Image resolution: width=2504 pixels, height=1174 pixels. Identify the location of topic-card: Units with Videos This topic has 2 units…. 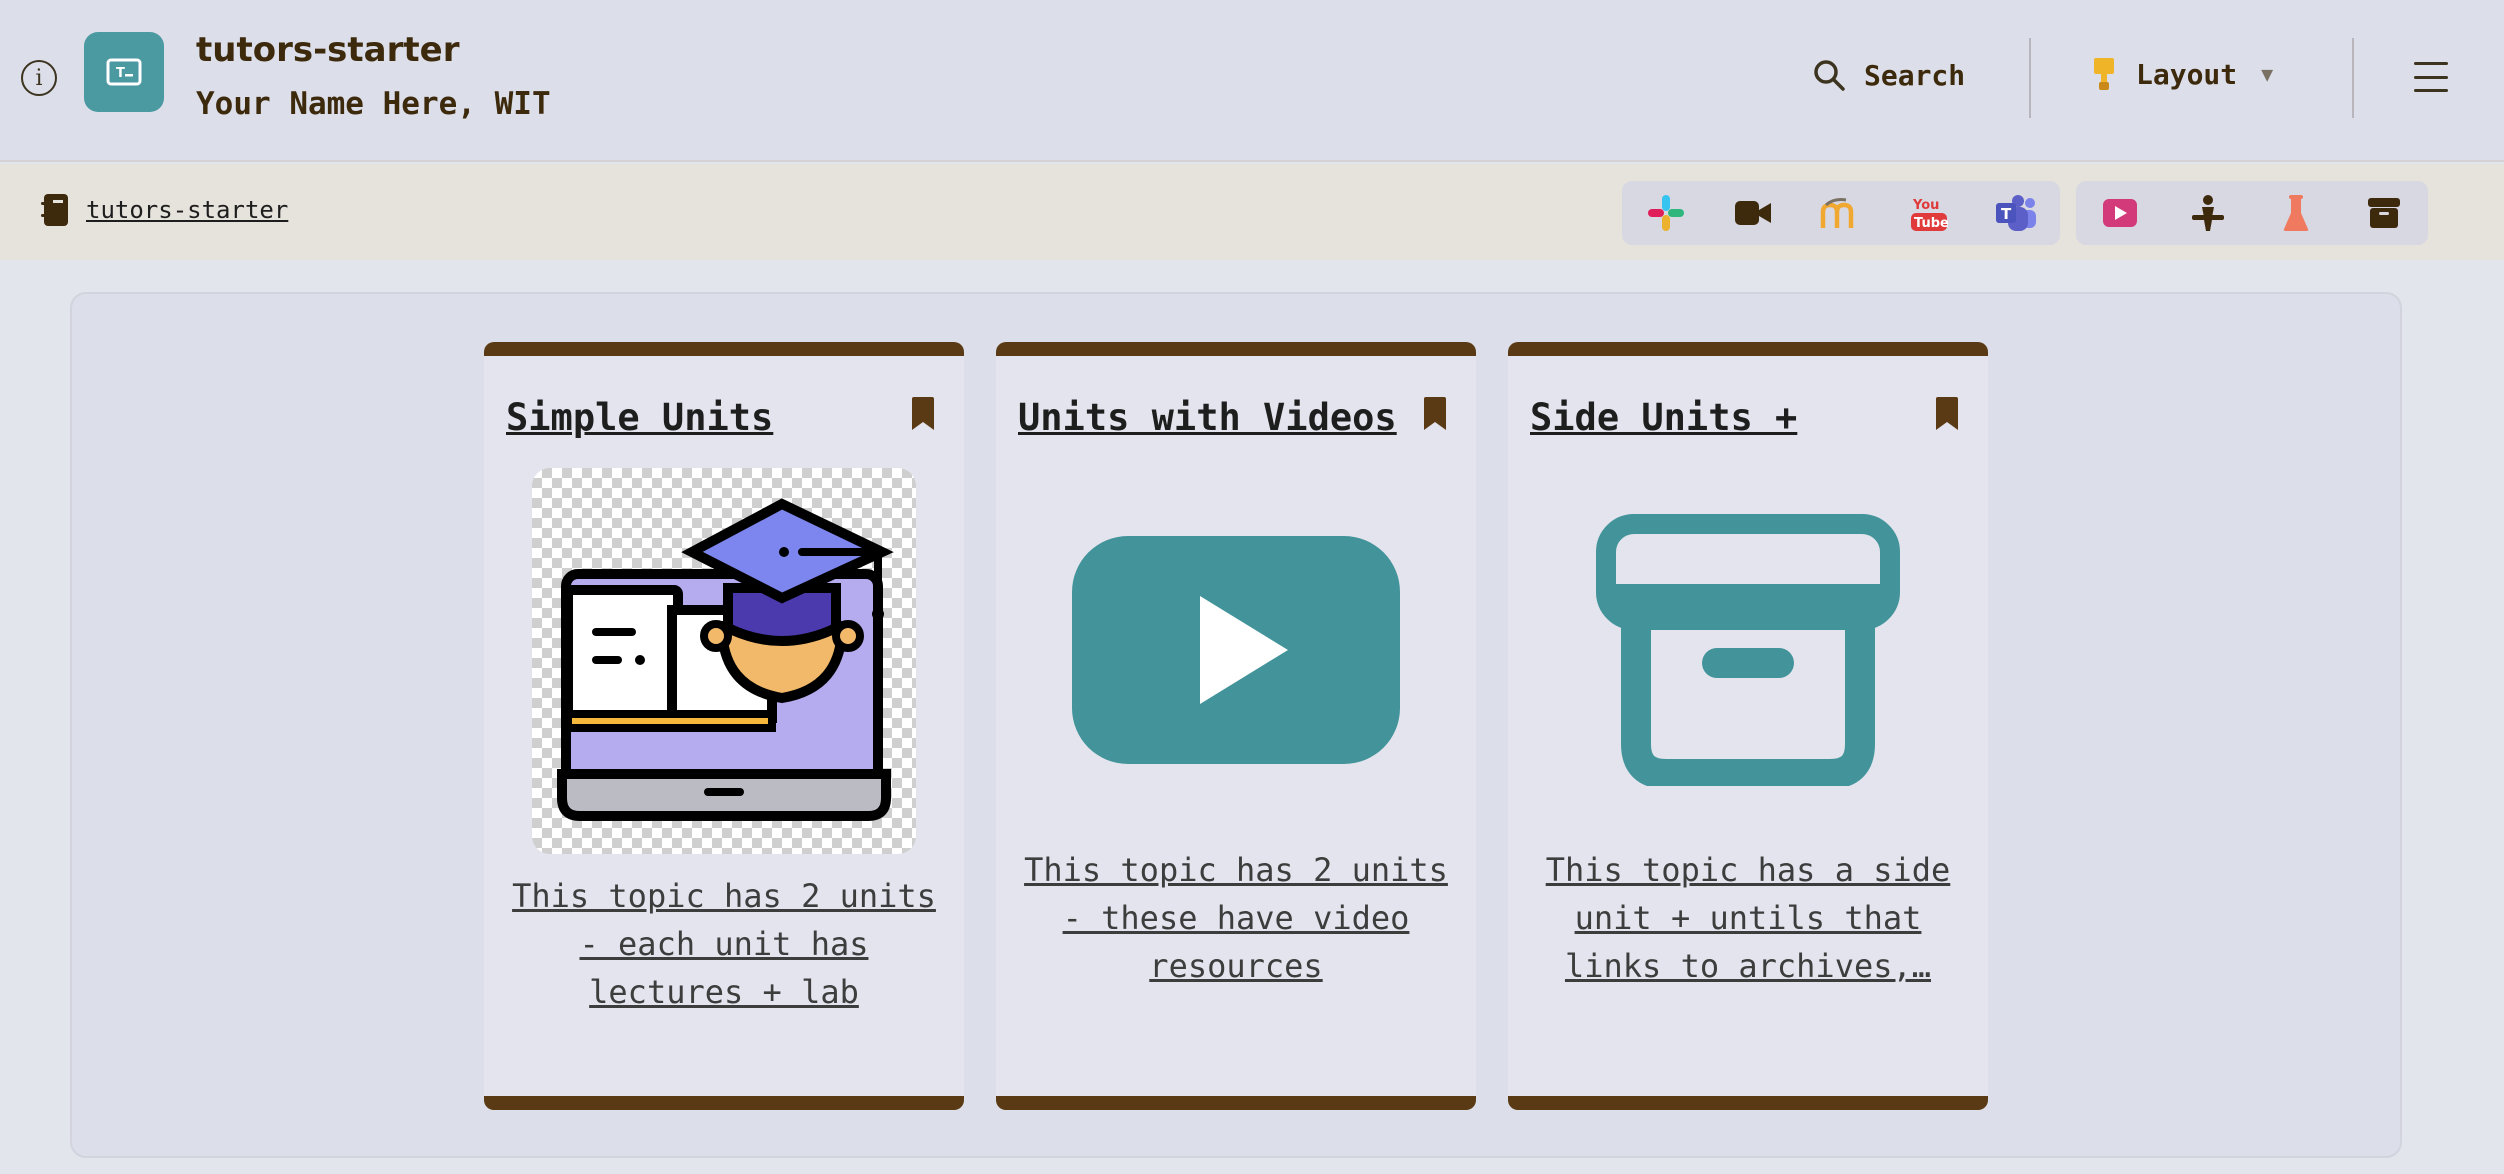
(1236, 726).